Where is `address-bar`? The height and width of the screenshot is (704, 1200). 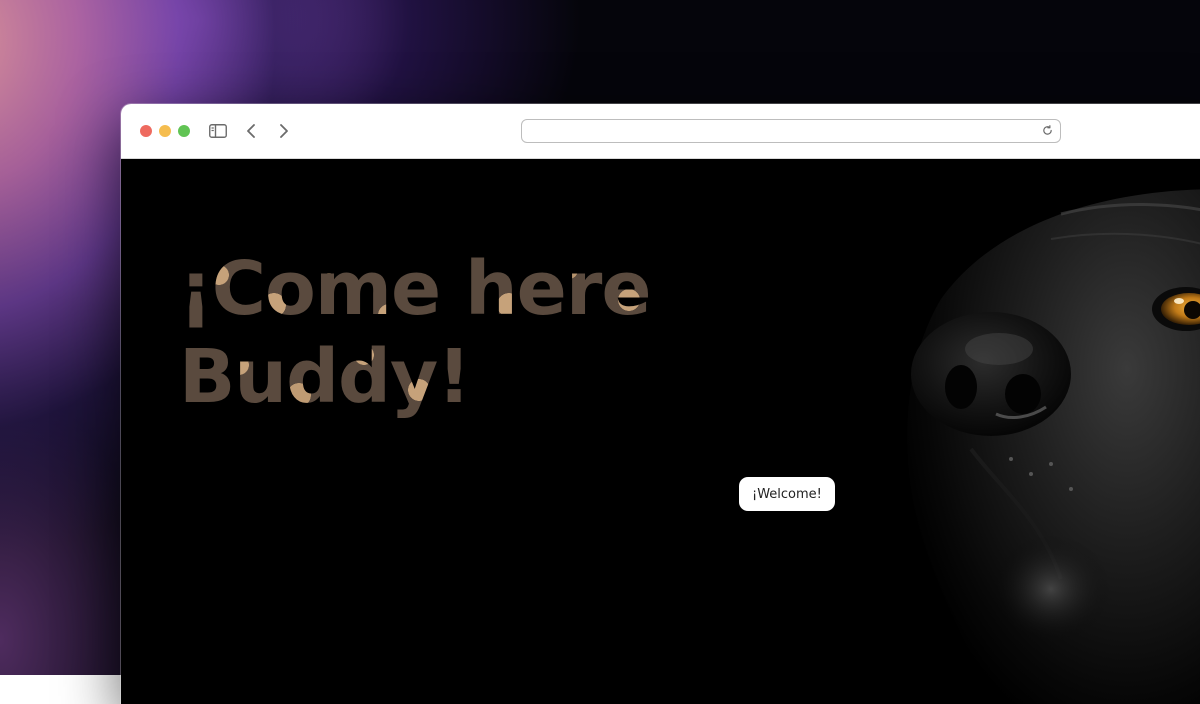
address-bar is located at coordinates (791, 131).